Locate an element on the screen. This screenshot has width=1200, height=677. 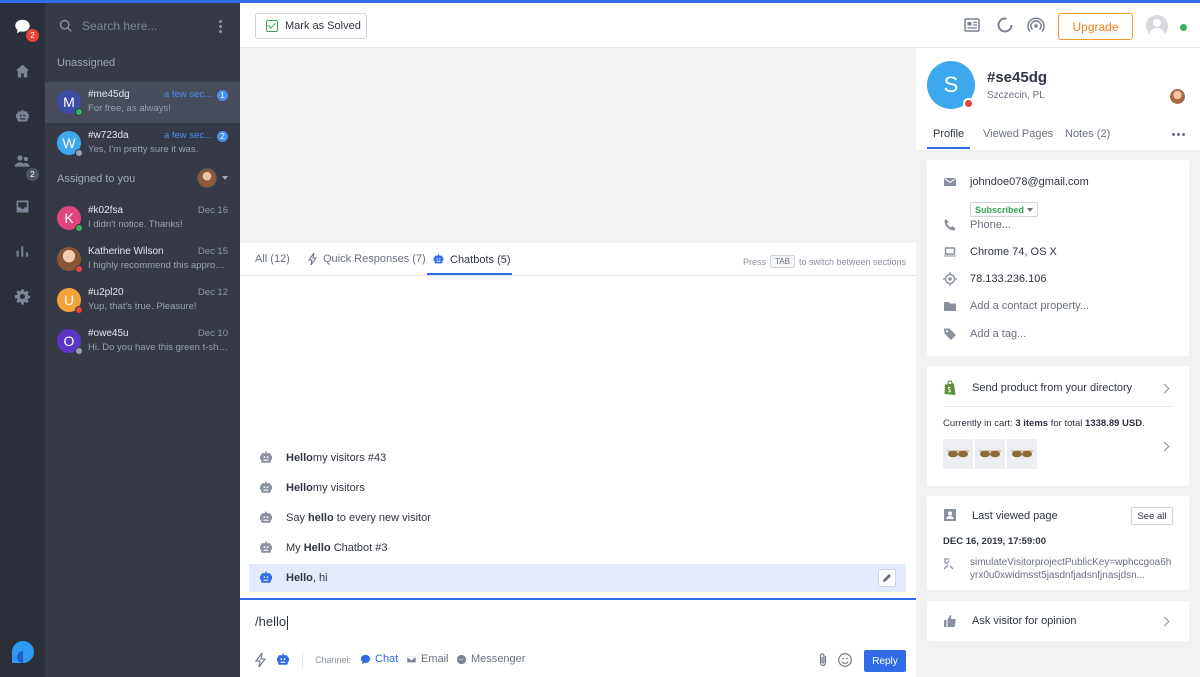
email-value: johndoe078@gmail.com is located at coordinates (1029, 182).